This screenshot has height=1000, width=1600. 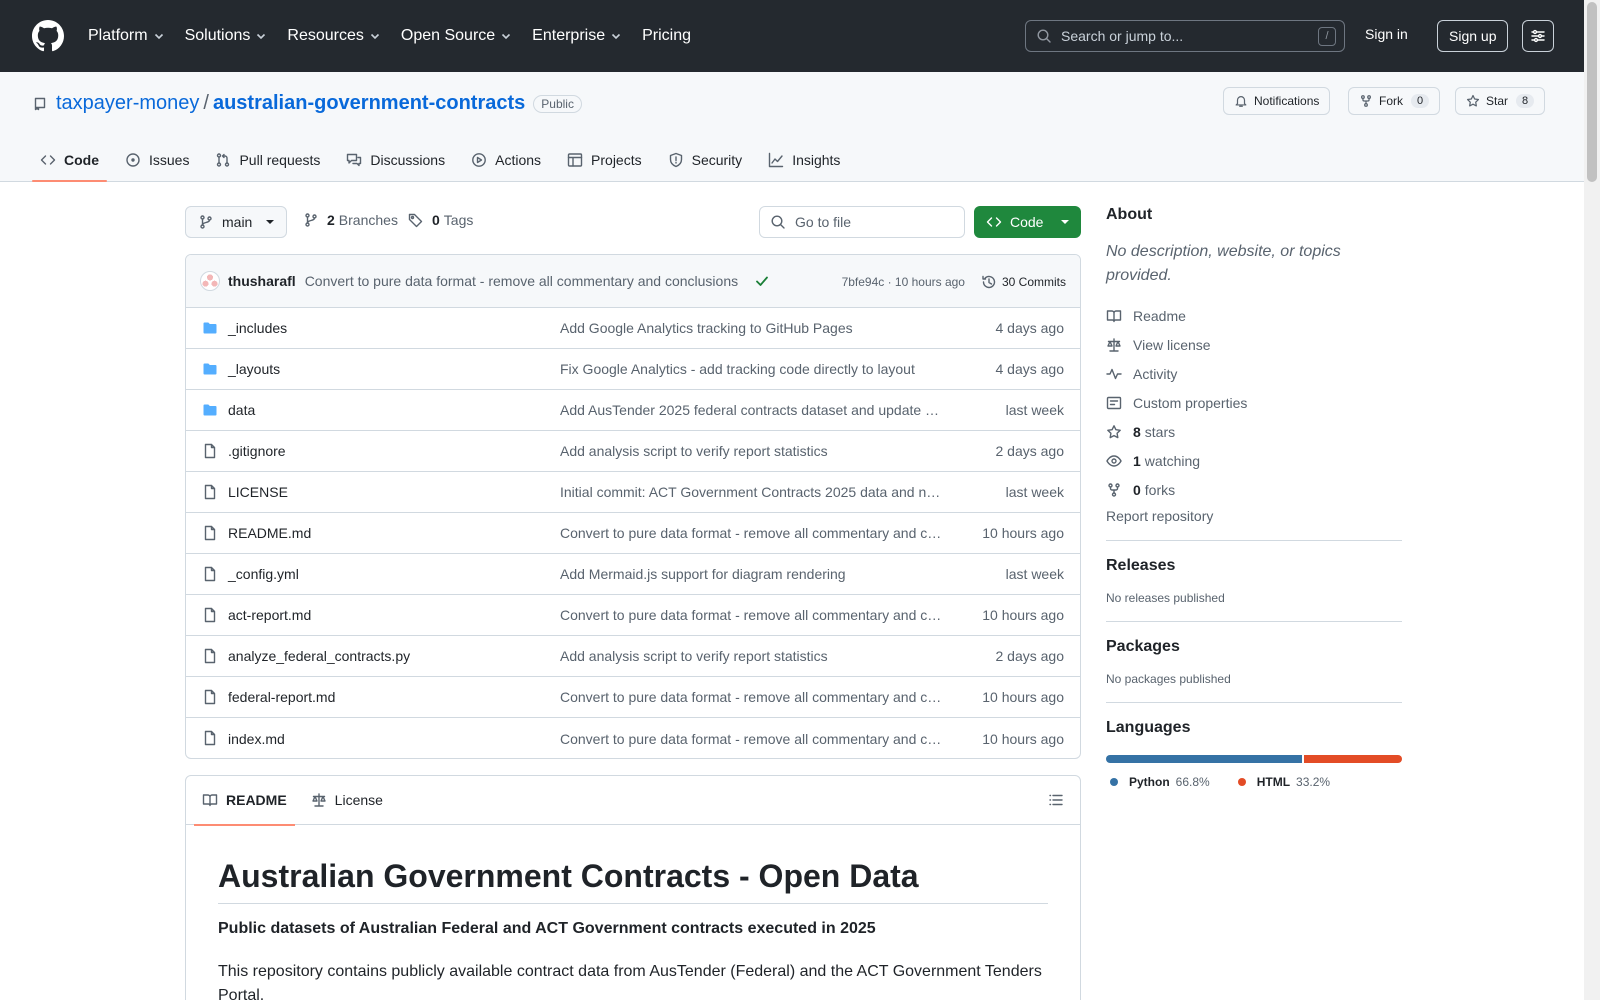 I want to click on sign-in-link: Sign in, so click(x=1386, y=34).